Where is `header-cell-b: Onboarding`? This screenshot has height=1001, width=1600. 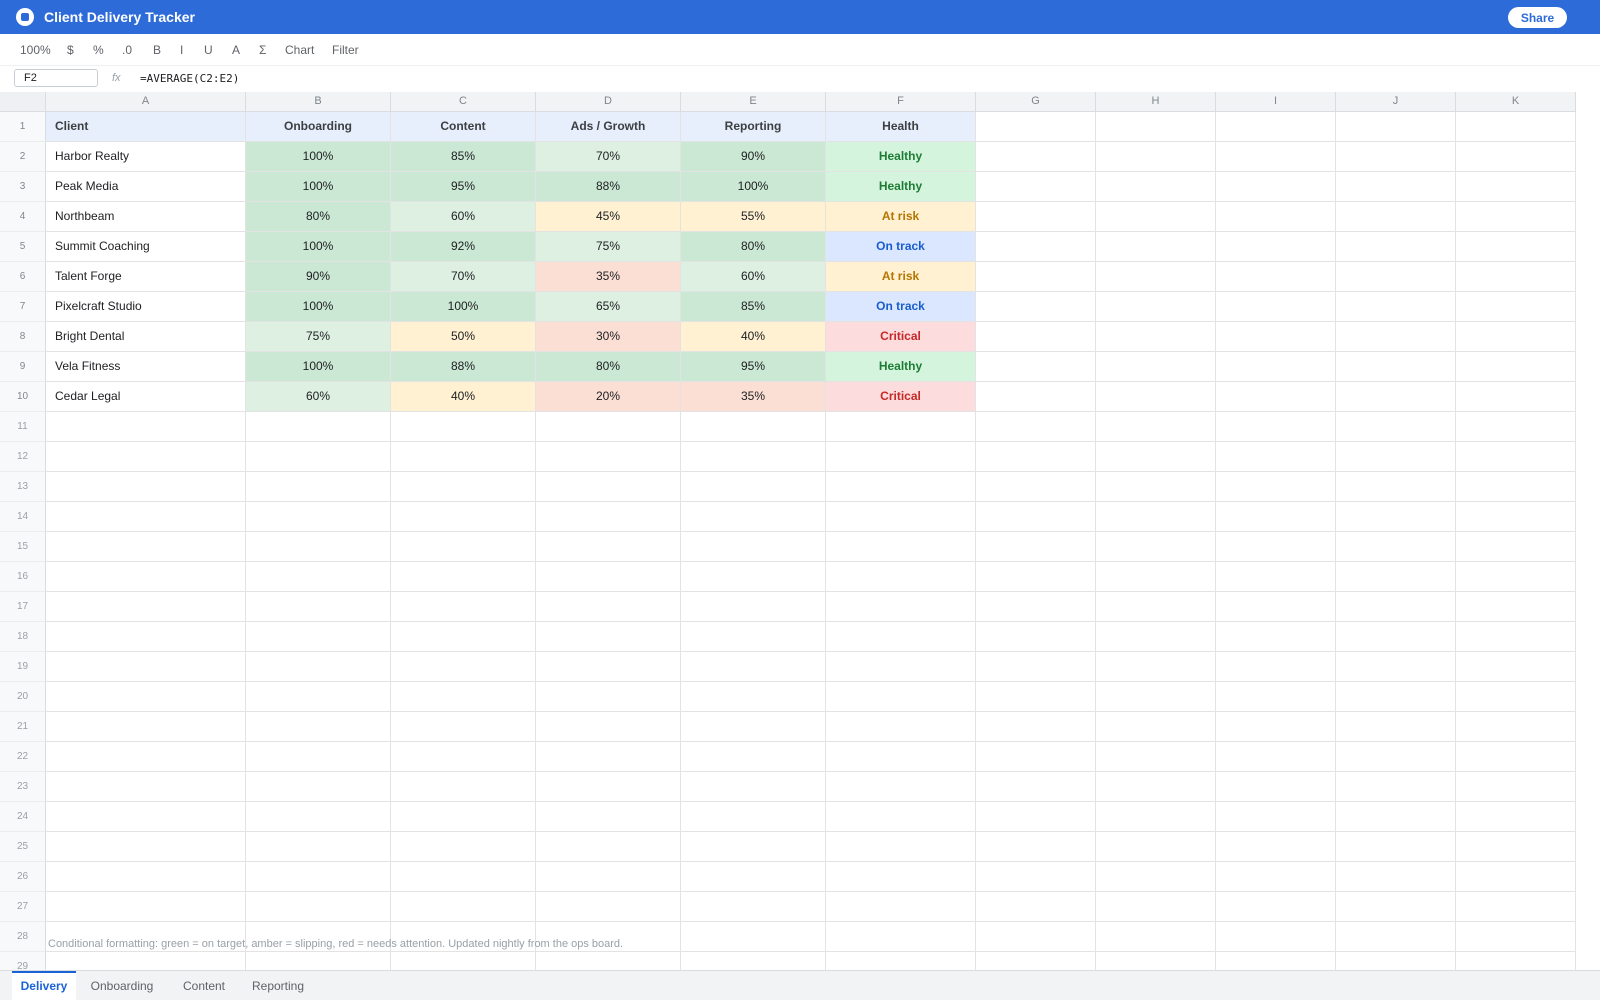 header-cell-b: Onboarding is located at coordinates (318, 127).